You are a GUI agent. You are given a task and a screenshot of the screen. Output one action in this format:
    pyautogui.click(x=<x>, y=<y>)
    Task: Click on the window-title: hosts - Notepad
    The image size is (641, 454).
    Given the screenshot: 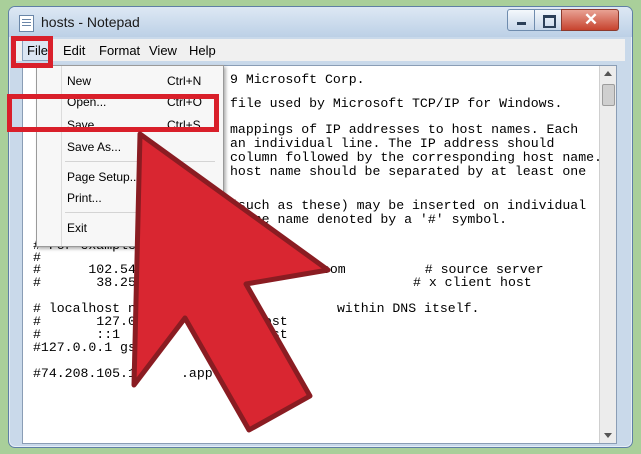 What is the action you would take?
    pyautogui.click(x=90, y=22)
    